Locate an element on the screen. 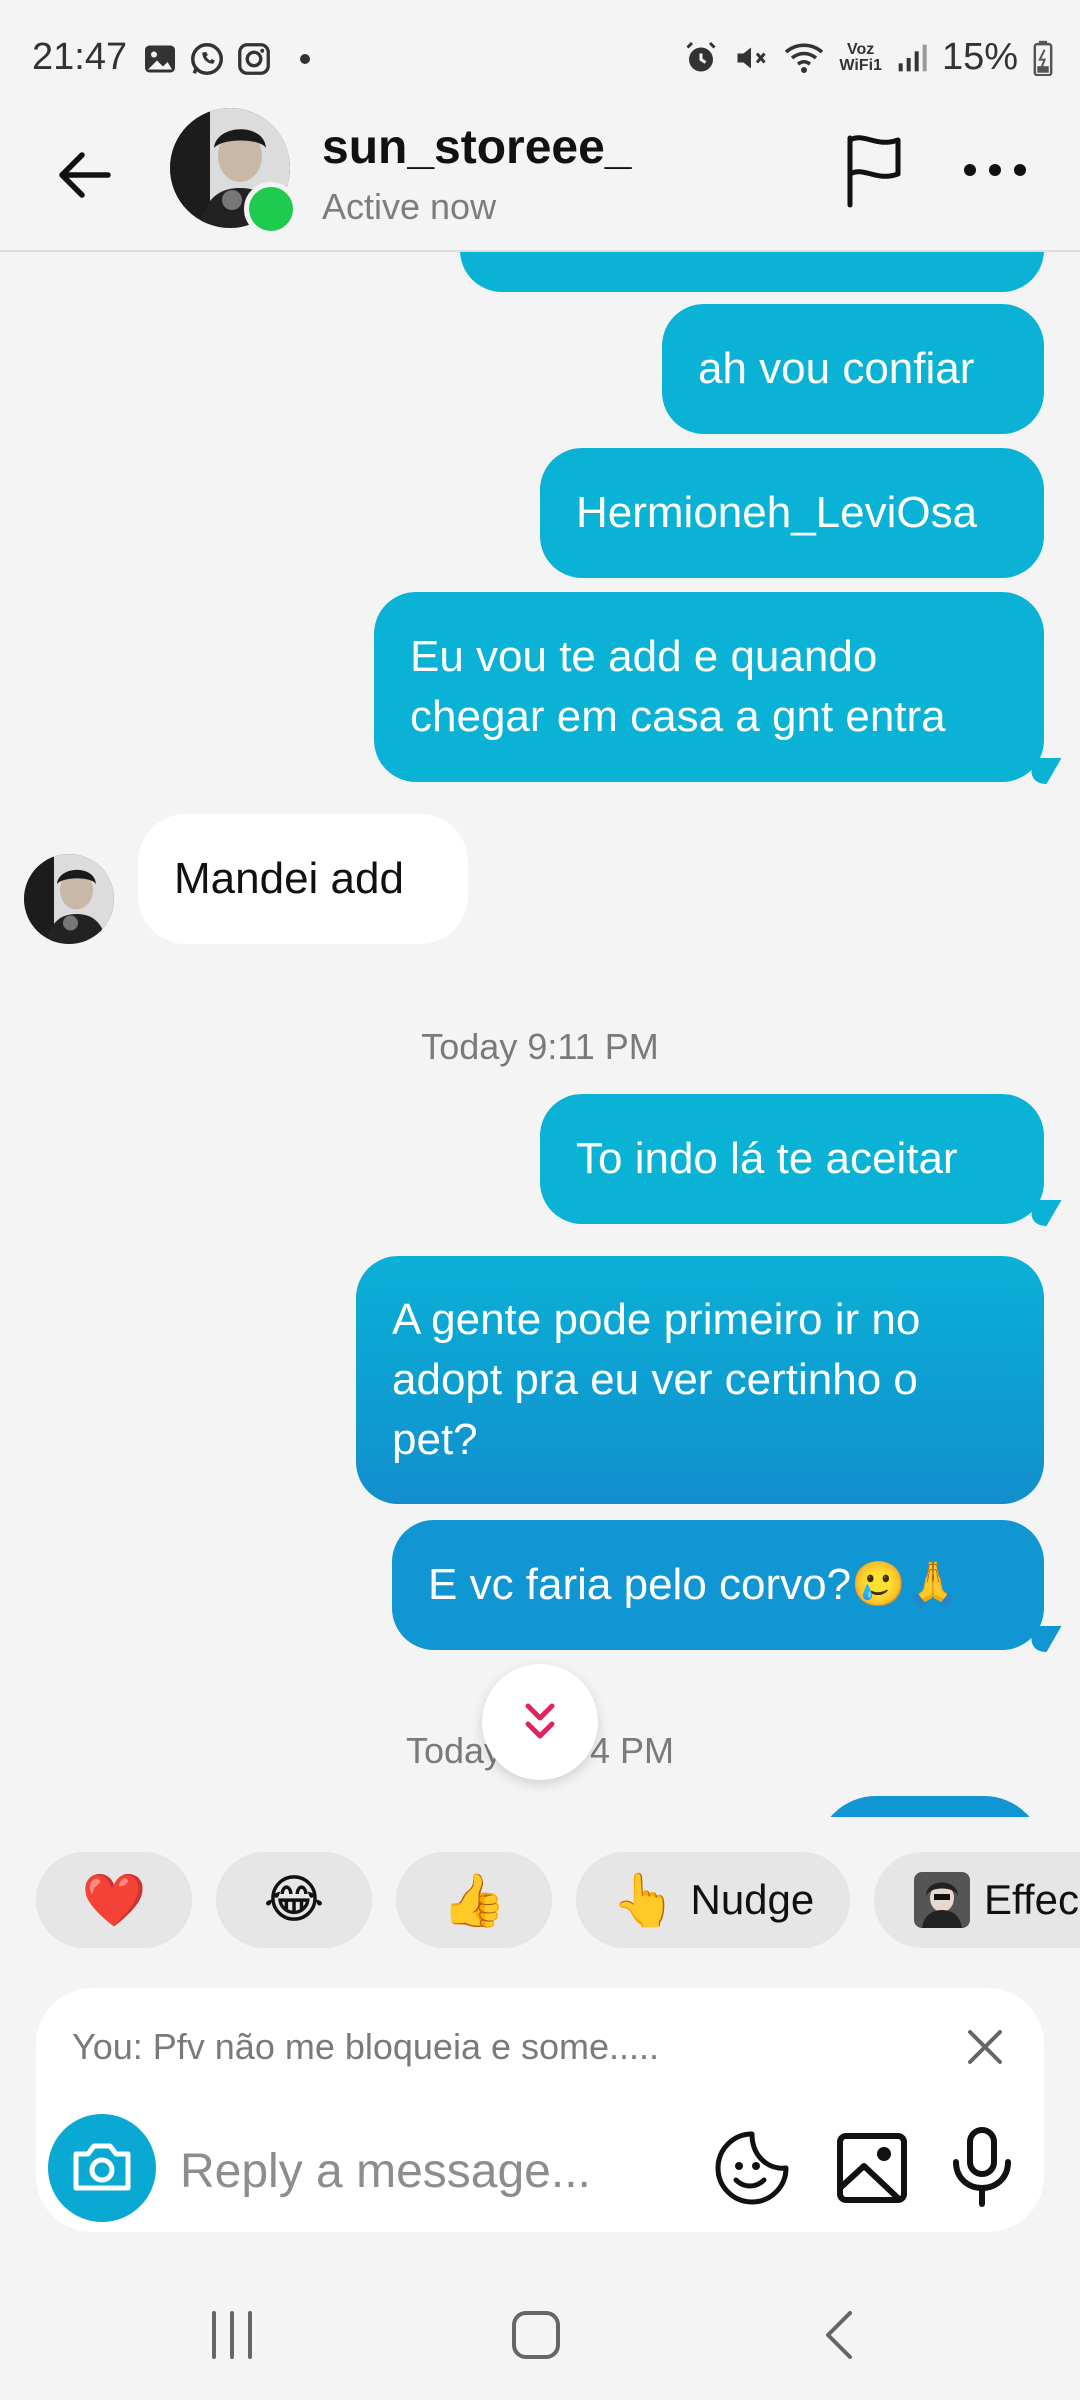 Image resolution: width=1080 pixels, height=2400 pixels. message-bubble-outgoing: Hermioneh_LeviOsa is located at coordinates (792, 513).